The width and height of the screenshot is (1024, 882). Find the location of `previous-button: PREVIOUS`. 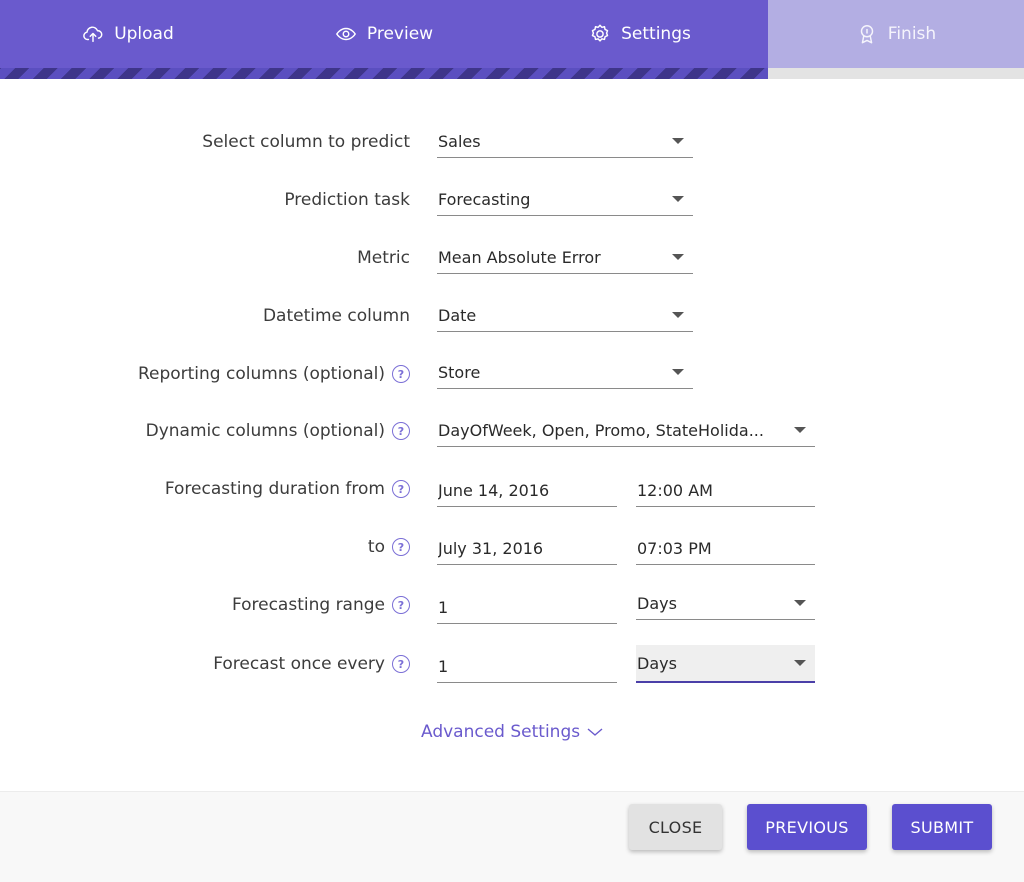

previous-button: PREVIOUS is located at coordinates (807, 827).